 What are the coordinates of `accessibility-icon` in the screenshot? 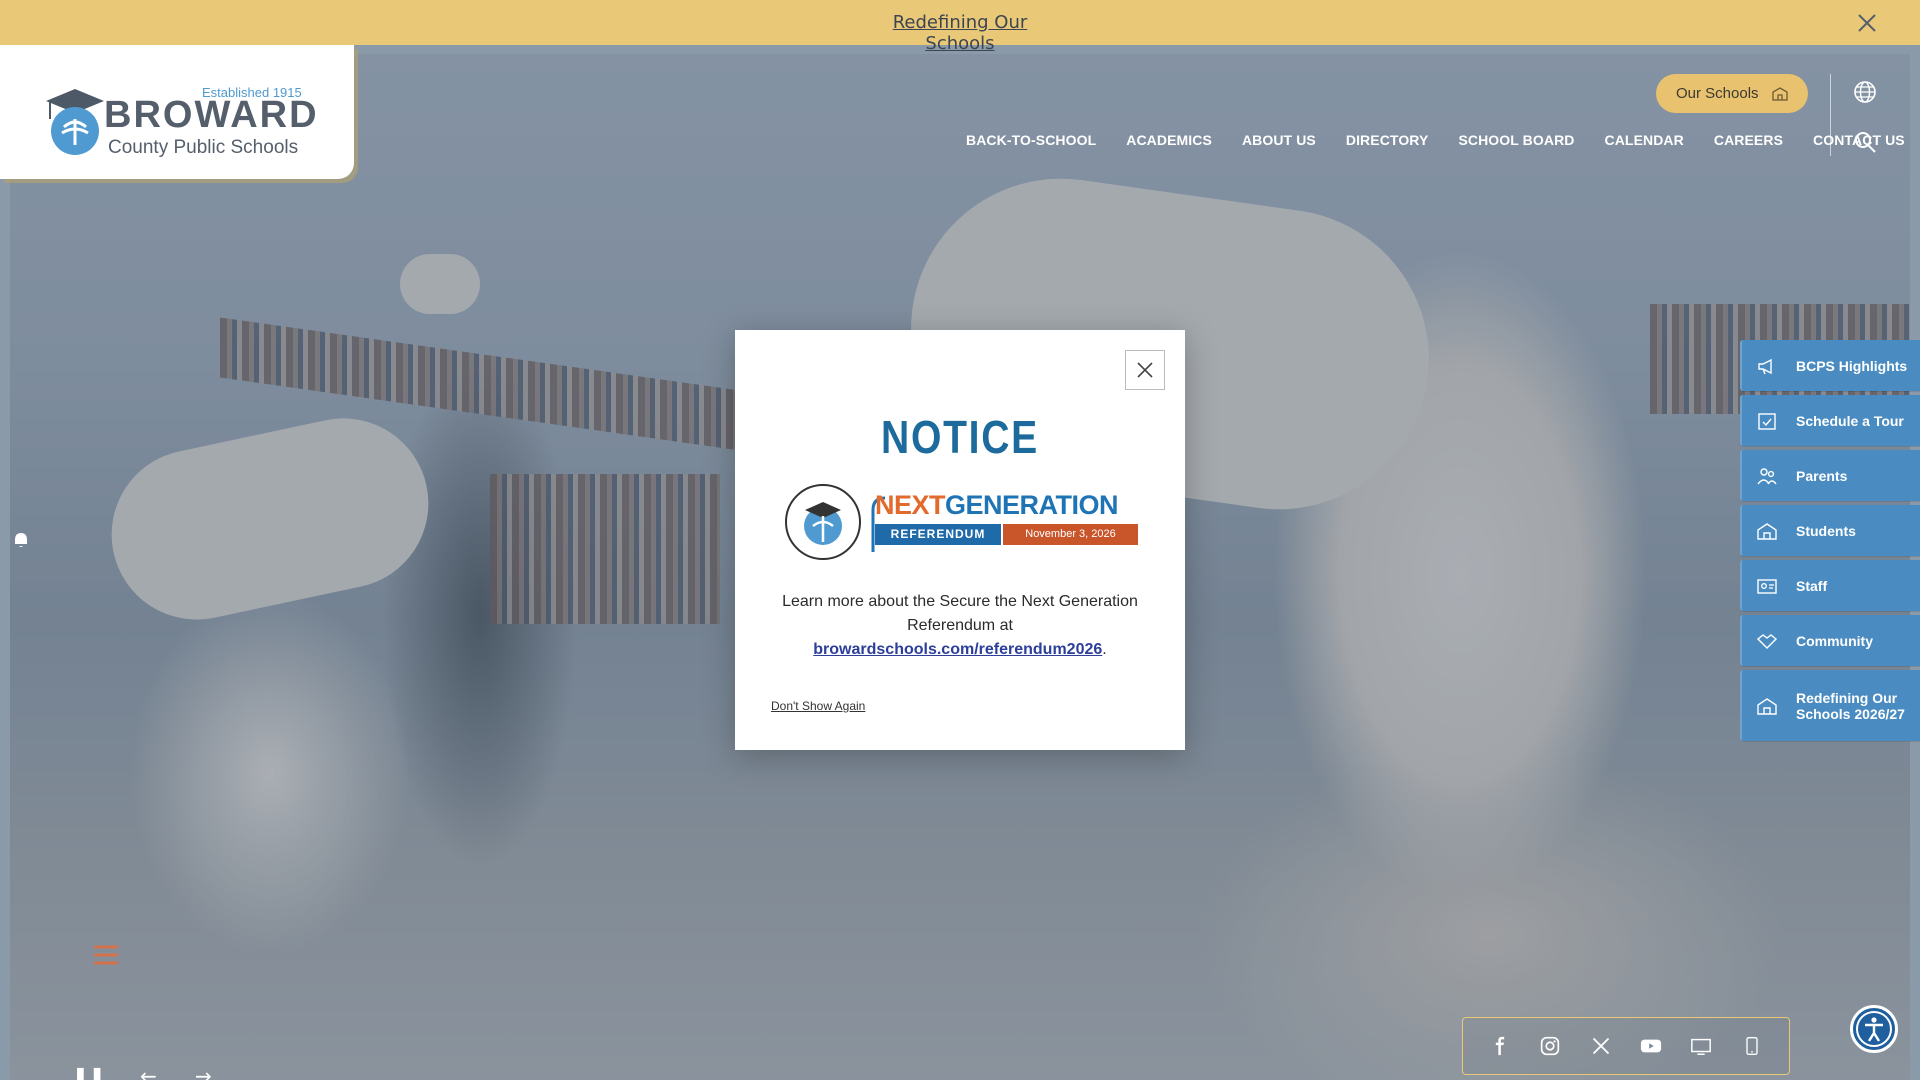 It's located at (1874, 1029).